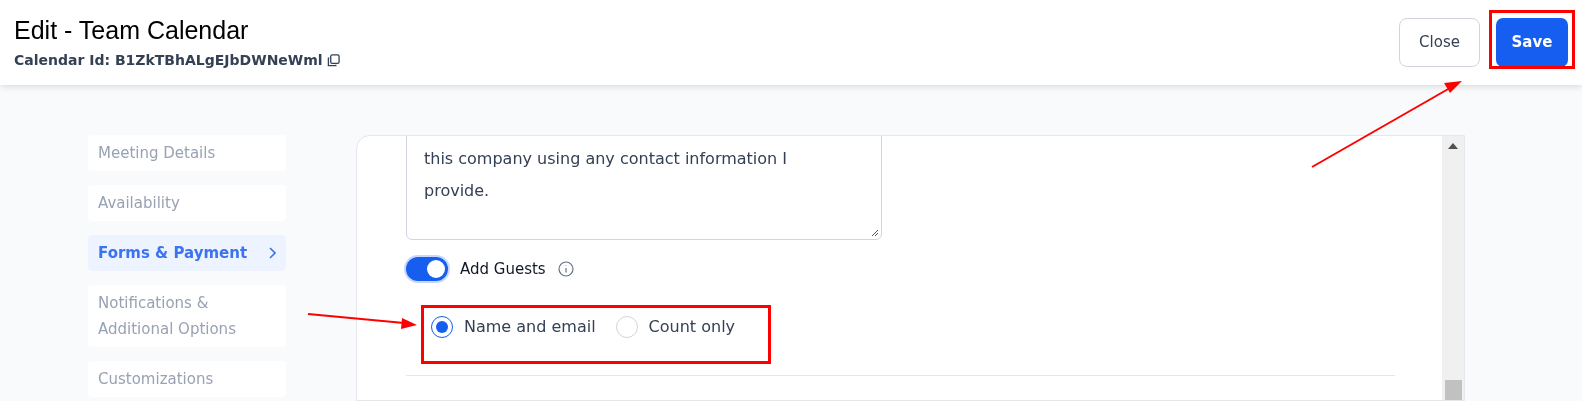 The height and width of the screenshot is (401, 1582). Describe the element at coordinates (1439, 42) in the screenshot. I see `close-button: Close` at that location.